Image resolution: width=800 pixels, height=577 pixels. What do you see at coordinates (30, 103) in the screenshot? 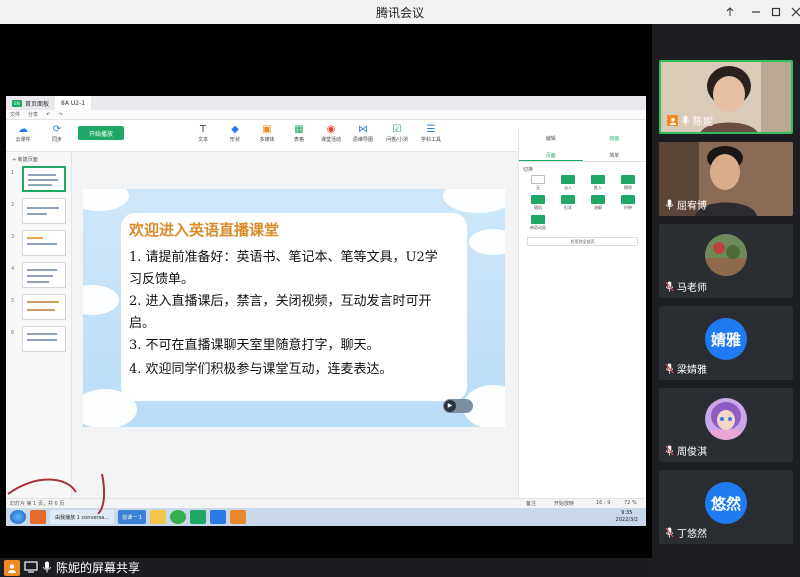
I see `tab-home: EN 首页面板` at bounding box center [30, 103].